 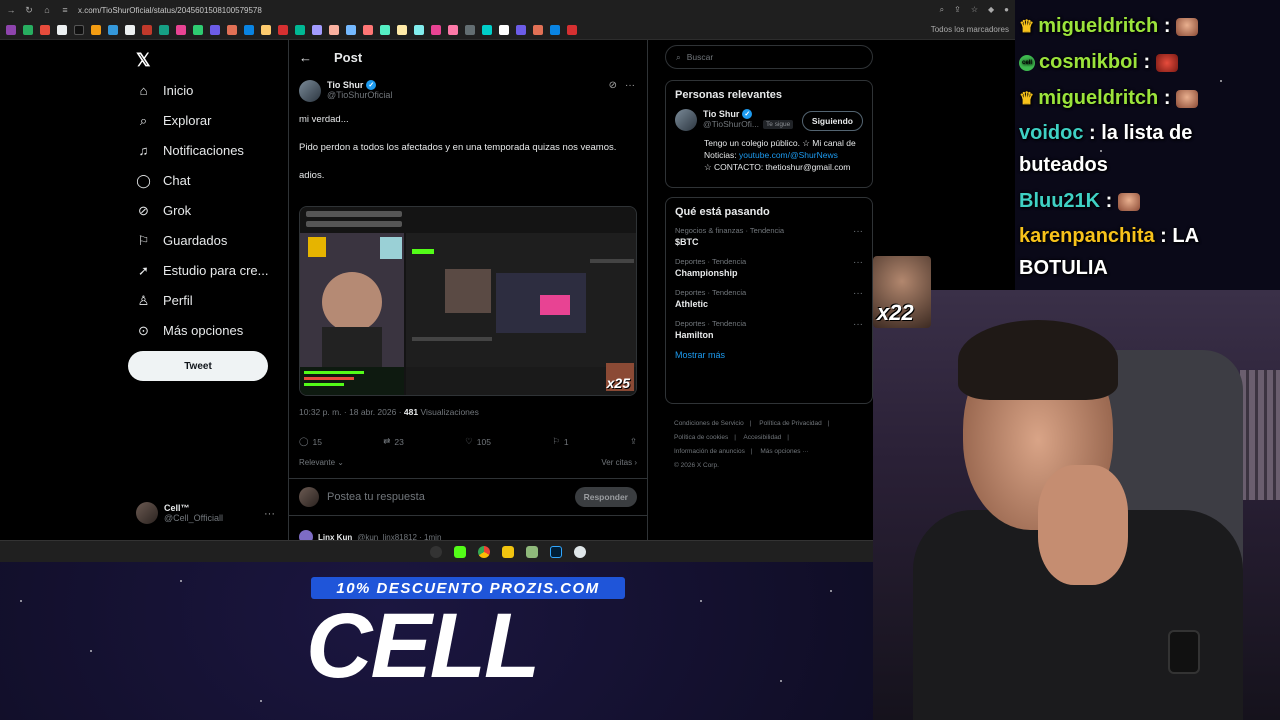 I want to click on footer-link: Más opciones ···, so click(x=784, y=451).